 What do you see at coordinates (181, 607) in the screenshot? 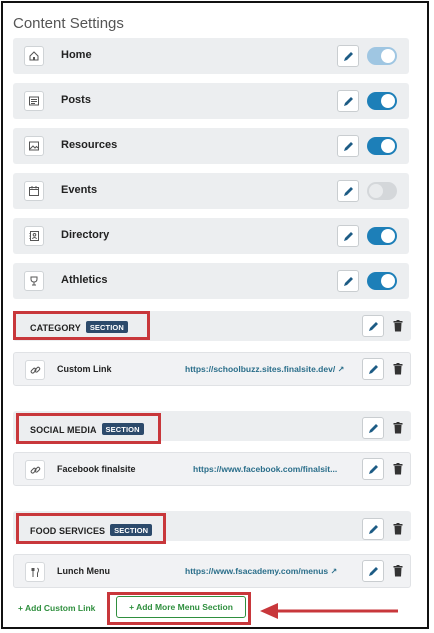
I see `add-more-menu-section-button: + Add More Menu Section` at bounding box center [181, 607].